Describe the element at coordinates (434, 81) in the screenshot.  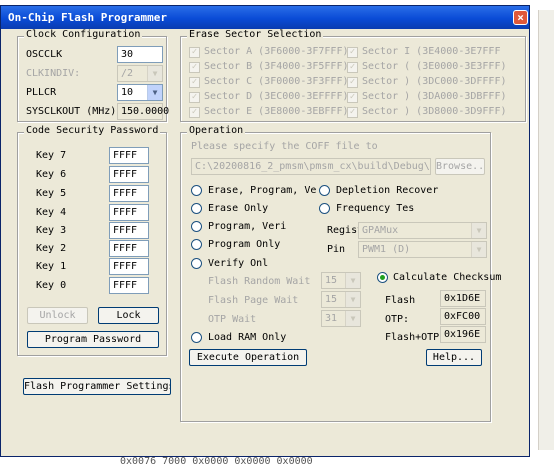
I see `sector-label: Sector ) (3DC000-3DFFFF)` at that location.